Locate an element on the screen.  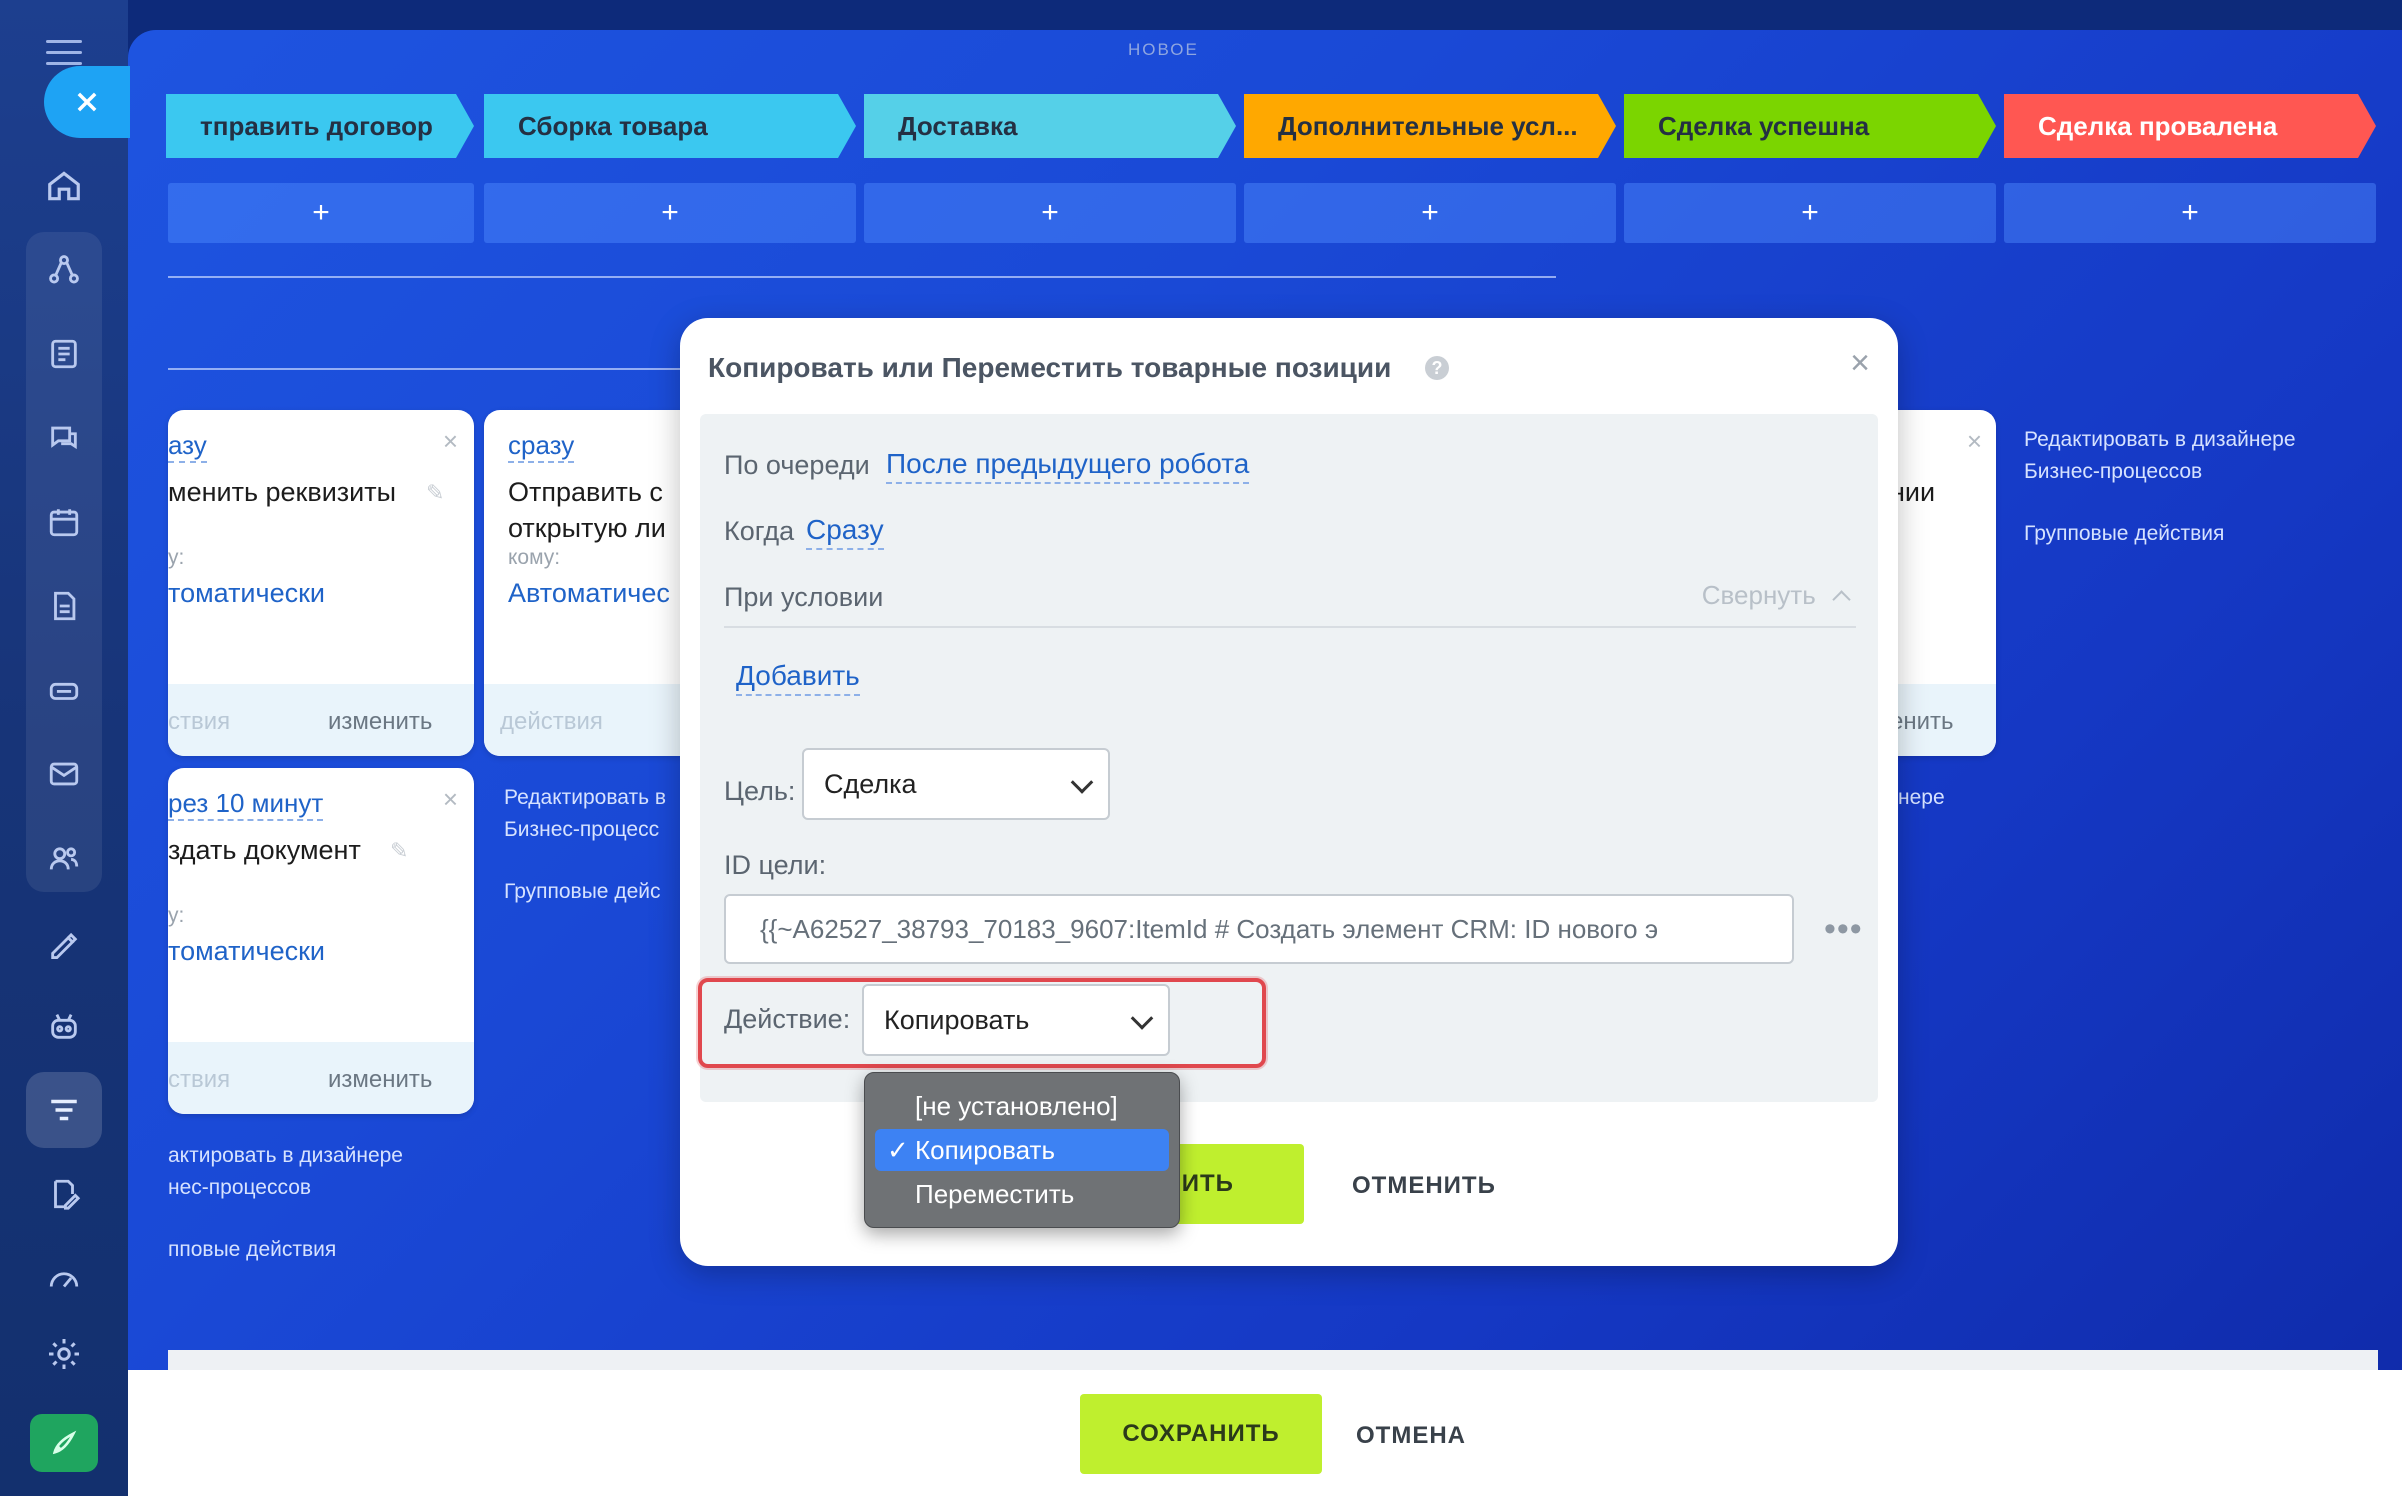
drive-icon is located at coordinates (64, 690).